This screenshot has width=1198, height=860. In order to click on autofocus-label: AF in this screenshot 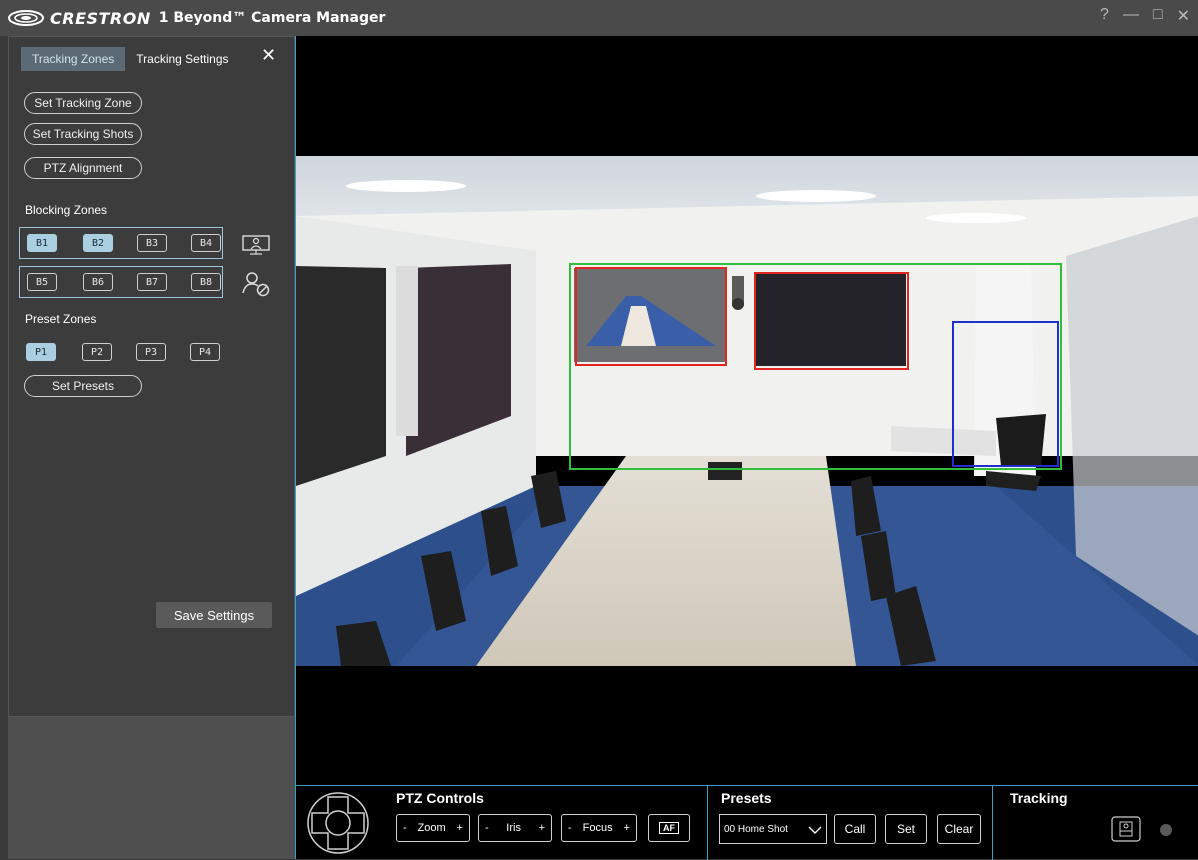, I will do `click(669, 828)`.